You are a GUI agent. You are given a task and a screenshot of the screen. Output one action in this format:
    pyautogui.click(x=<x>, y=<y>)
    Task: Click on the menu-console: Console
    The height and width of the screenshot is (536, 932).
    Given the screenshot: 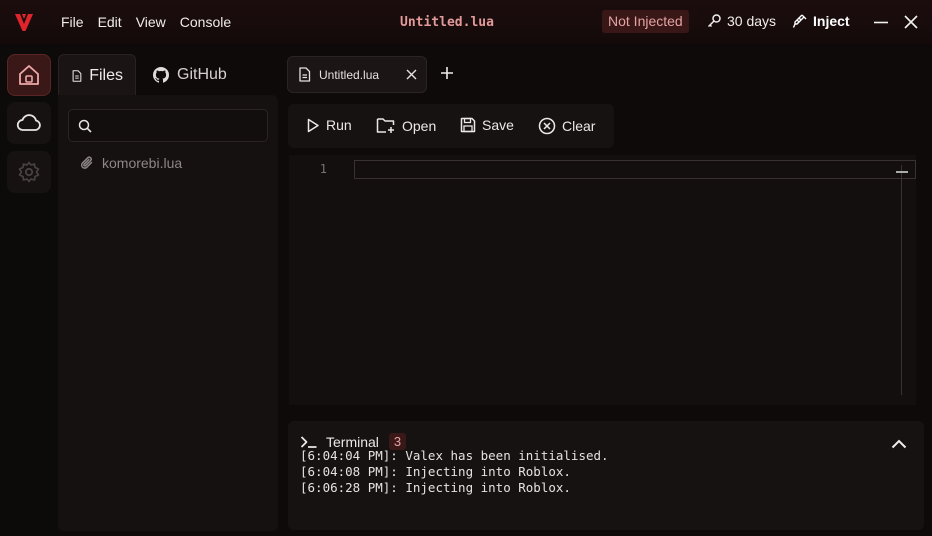 What is the action you would take?
    pyautogui.click(x=205, y=22)
    